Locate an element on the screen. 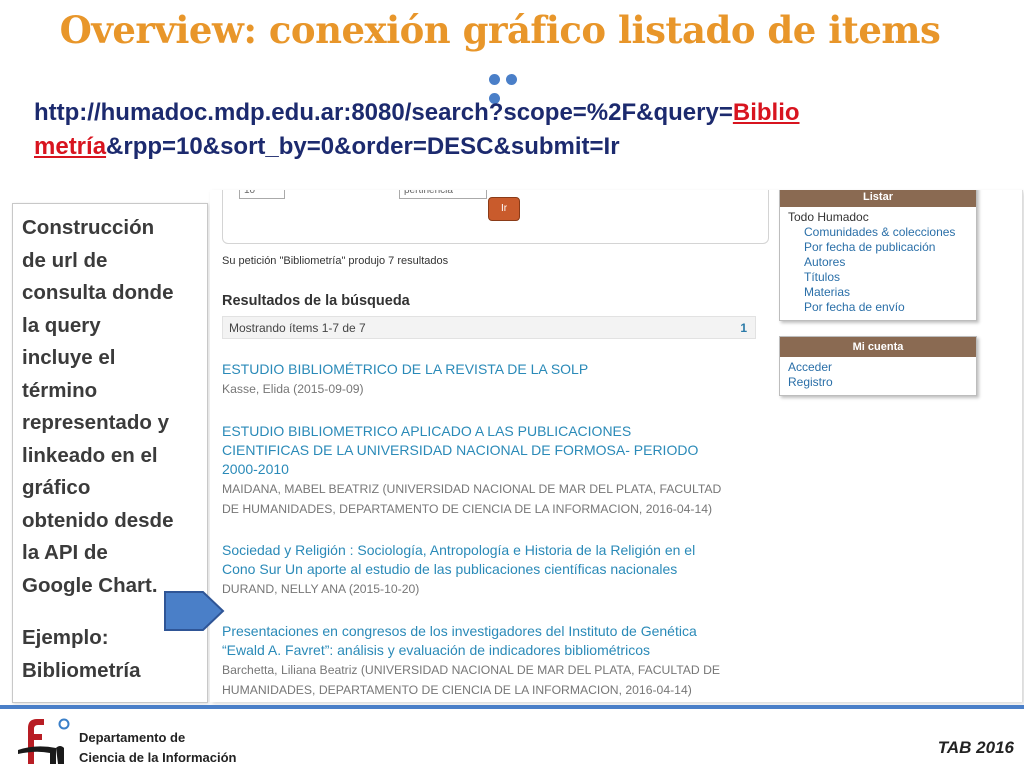 The image size is (1024, 768). url-query-link-part2: metría is located at coordinates (70, 146).